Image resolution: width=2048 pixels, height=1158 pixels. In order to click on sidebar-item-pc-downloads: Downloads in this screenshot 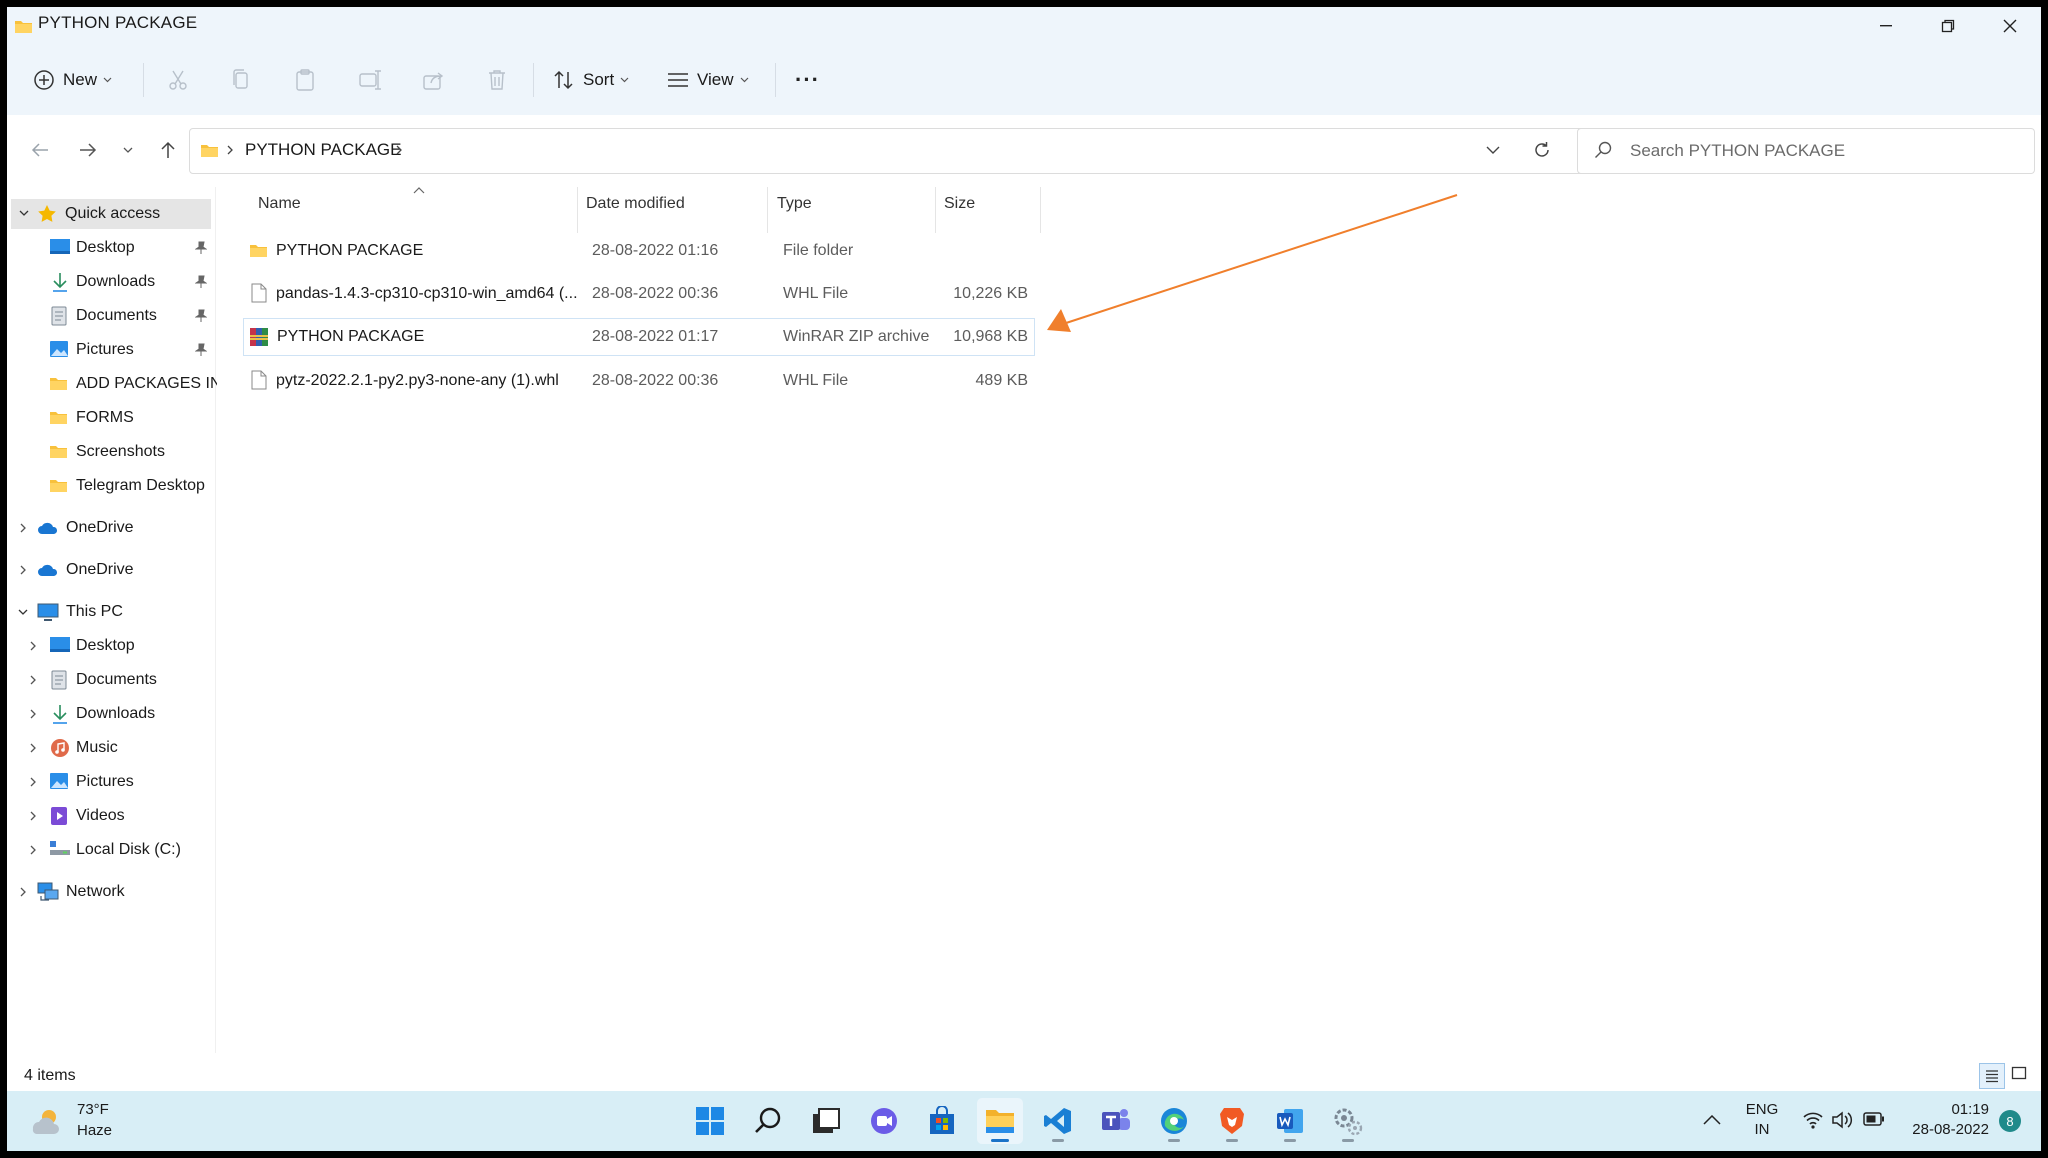, I will do `click(111, 714)`.